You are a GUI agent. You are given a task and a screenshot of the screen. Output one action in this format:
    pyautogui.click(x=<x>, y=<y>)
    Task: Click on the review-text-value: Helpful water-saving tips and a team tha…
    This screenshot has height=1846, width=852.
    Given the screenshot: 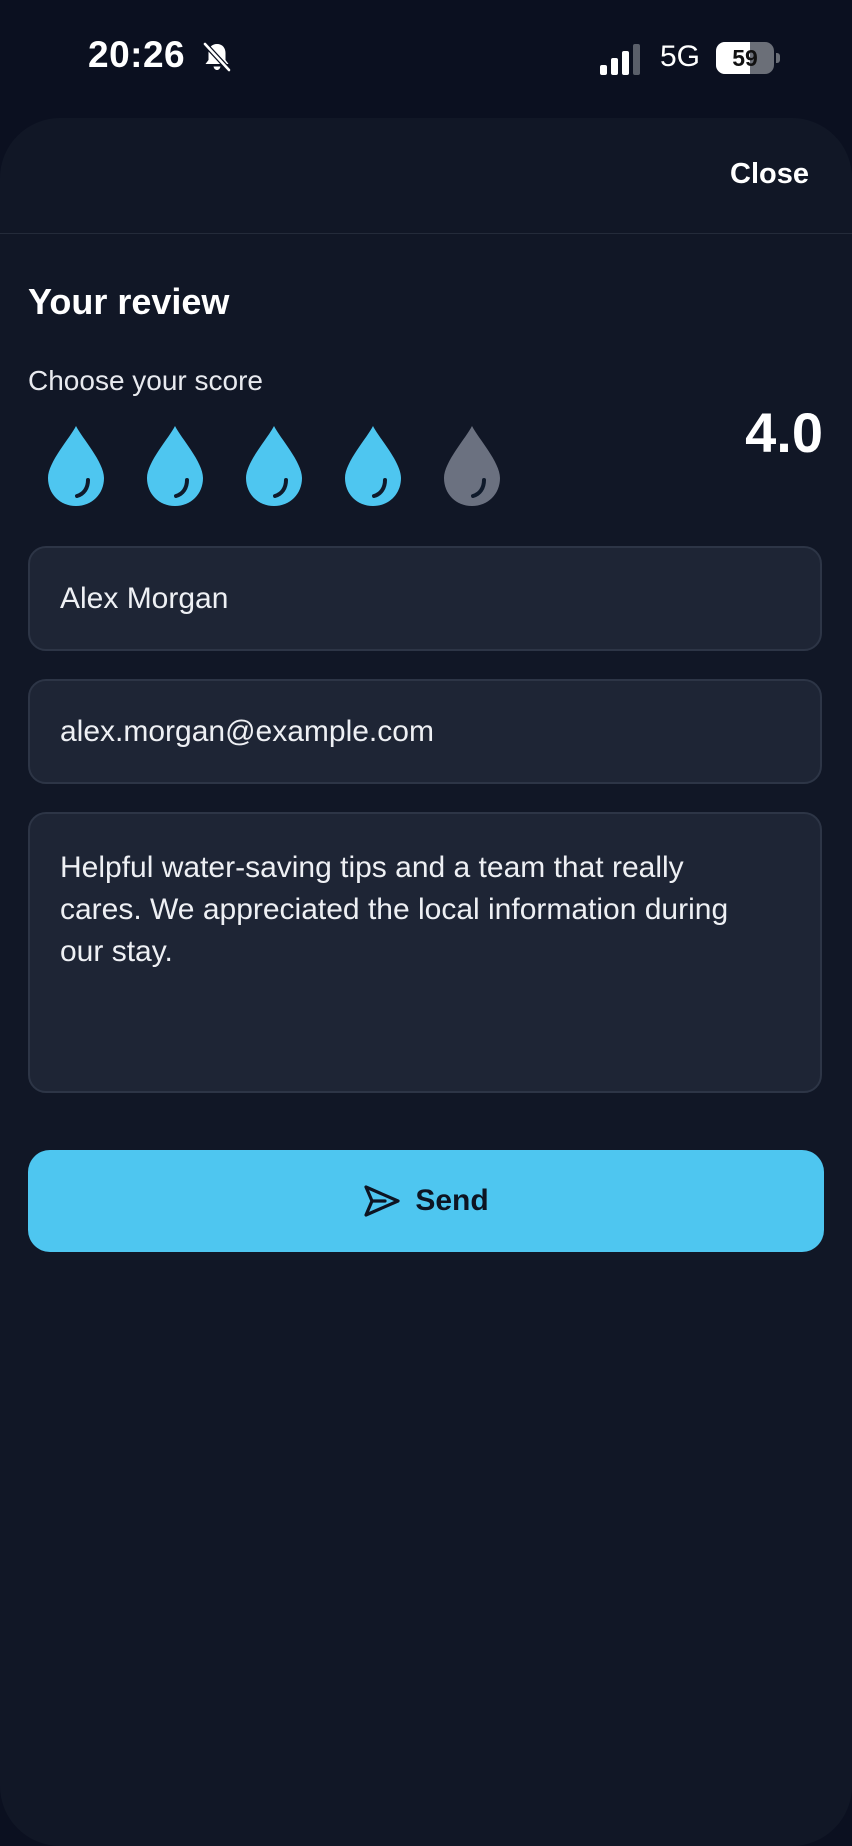 What is the action you would take?
    pyautogui.click(x=394, y=909)
    